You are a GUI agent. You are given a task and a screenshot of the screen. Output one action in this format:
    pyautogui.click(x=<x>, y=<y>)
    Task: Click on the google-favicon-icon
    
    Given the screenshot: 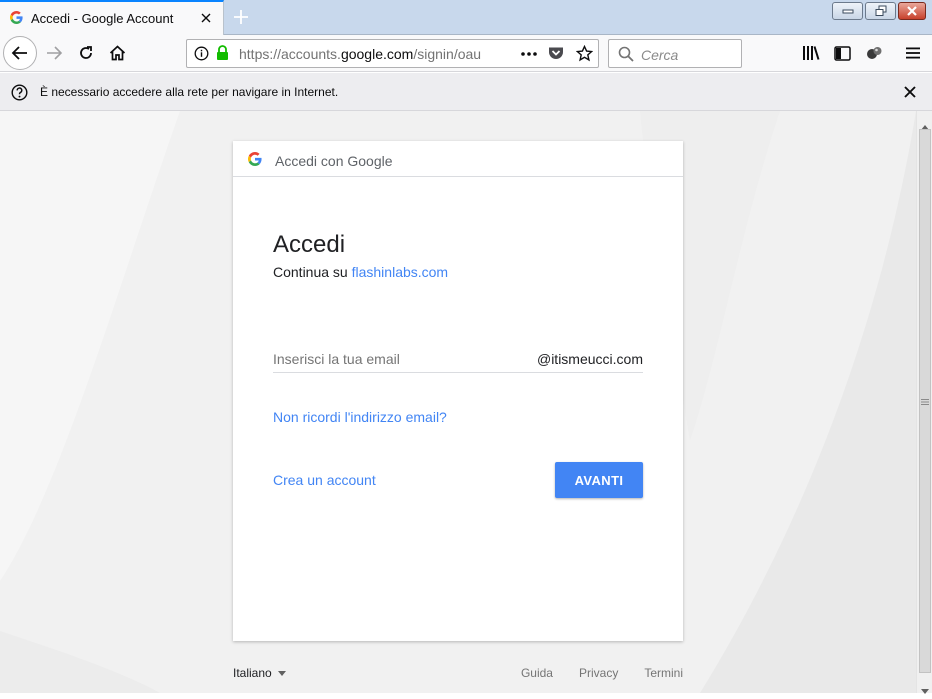 What is the action you would take?
    pyautogui.click(x=16, y=20)
    